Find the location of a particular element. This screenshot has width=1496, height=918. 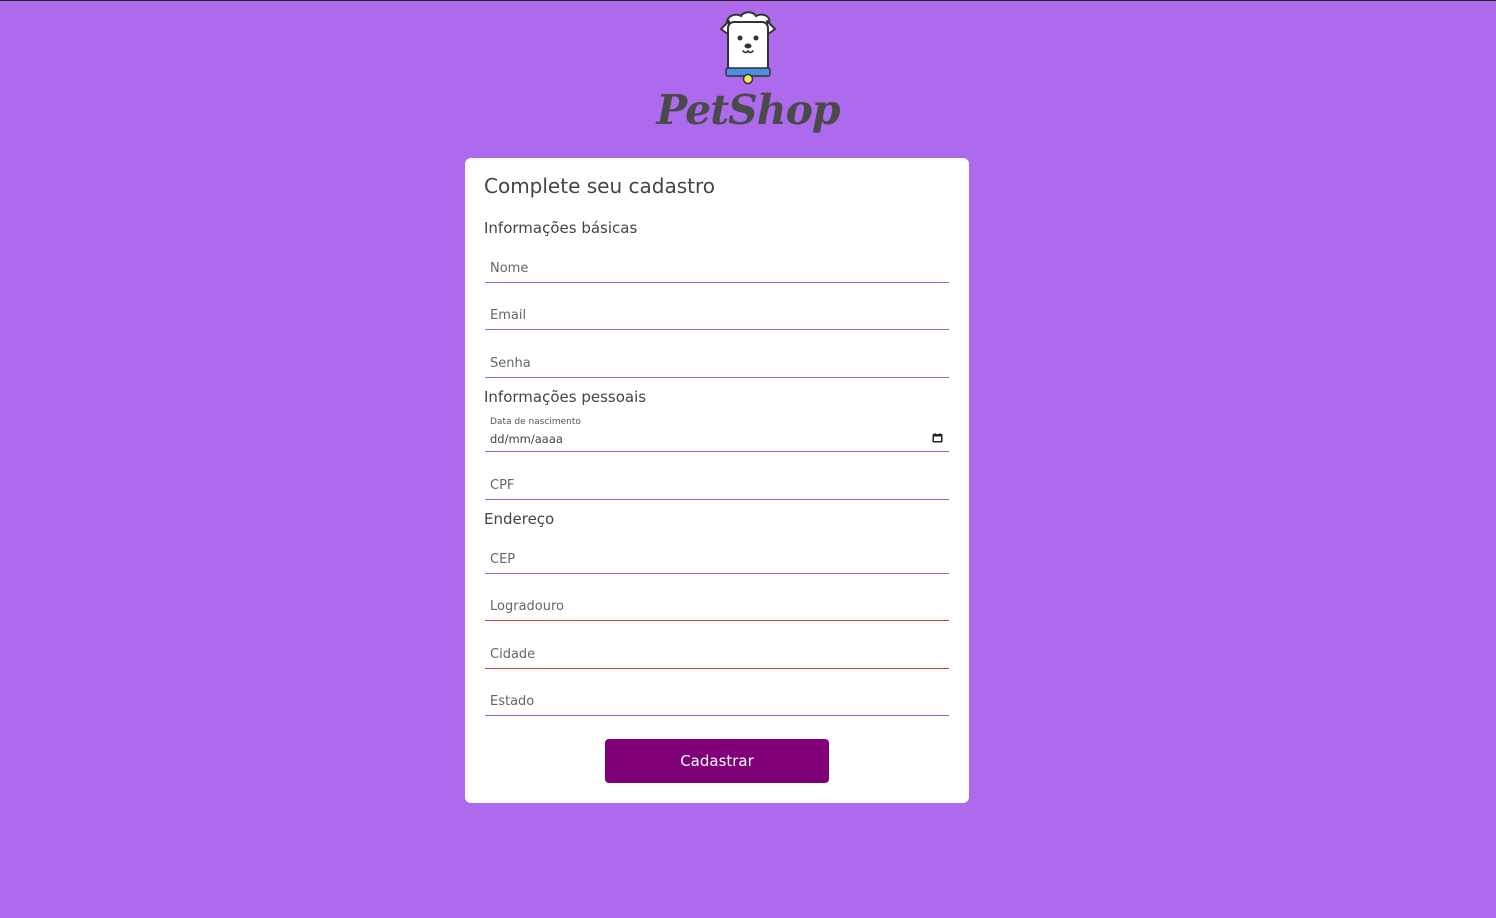

cep-field is located at coordinates (717, 560).